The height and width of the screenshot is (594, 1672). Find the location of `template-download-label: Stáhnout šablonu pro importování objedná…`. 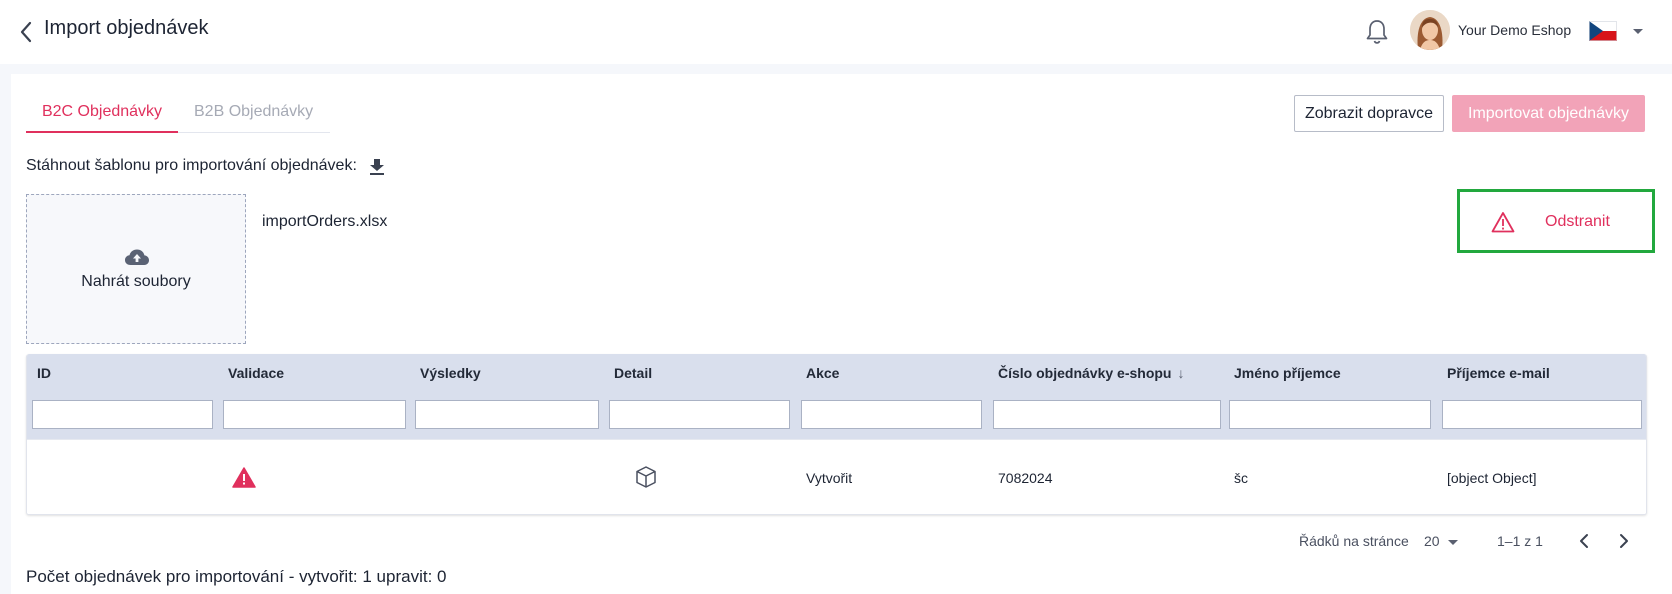

template-download-label: Stáhnout šablonu pro importování objedná… is located at coordinates (191, 165).